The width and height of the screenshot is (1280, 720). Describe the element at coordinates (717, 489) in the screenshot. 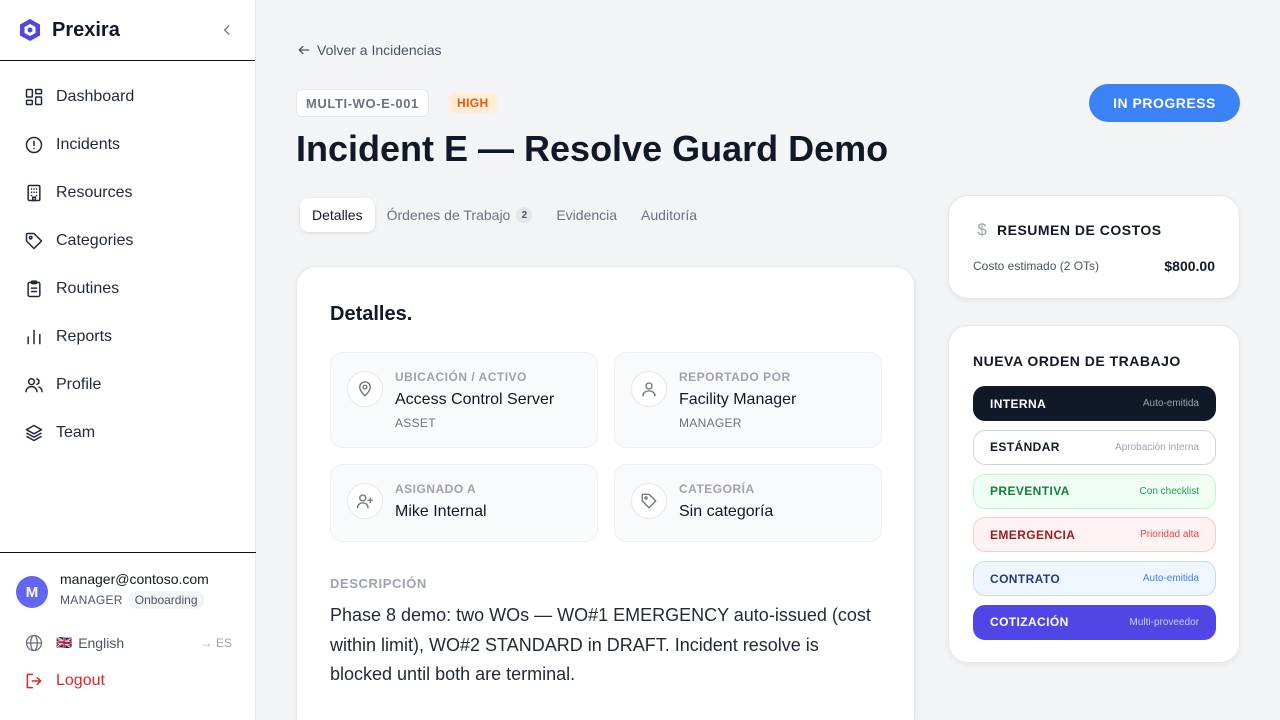

I see `field-label: CATEGORÍA` at that location.